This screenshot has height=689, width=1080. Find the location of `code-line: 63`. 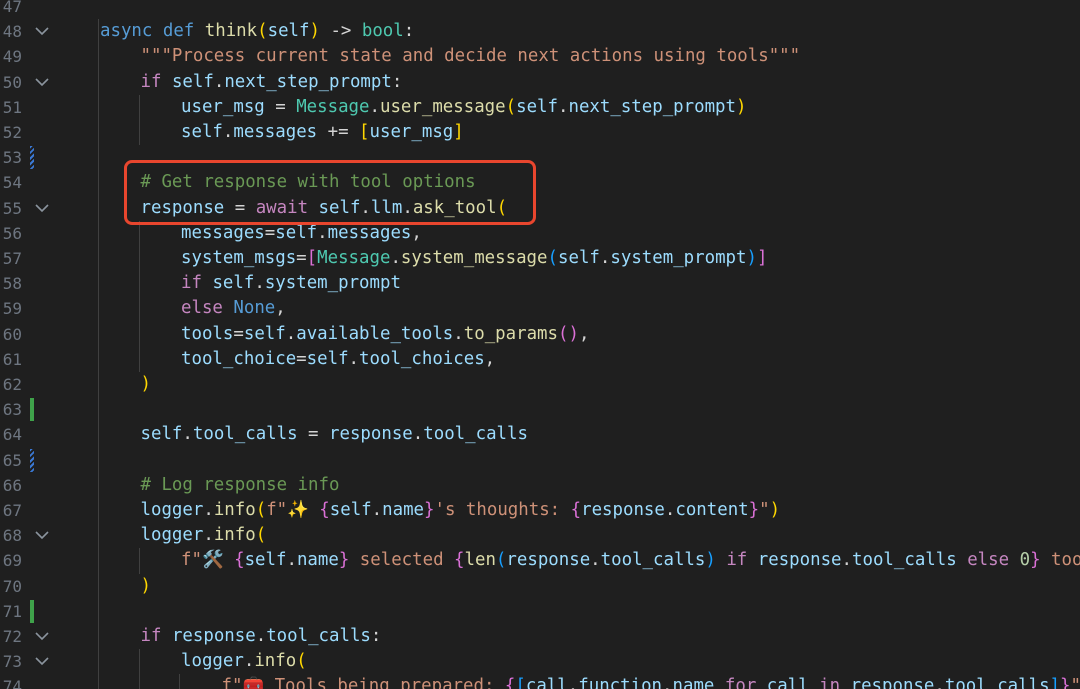

code-line: 63 is located at coordinates (540, 409).